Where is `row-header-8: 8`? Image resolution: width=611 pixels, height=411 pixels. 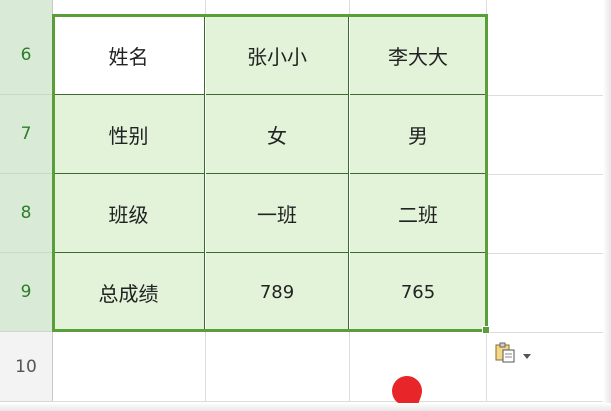
row-header-8: 8 is located at coordinates (26, 213).